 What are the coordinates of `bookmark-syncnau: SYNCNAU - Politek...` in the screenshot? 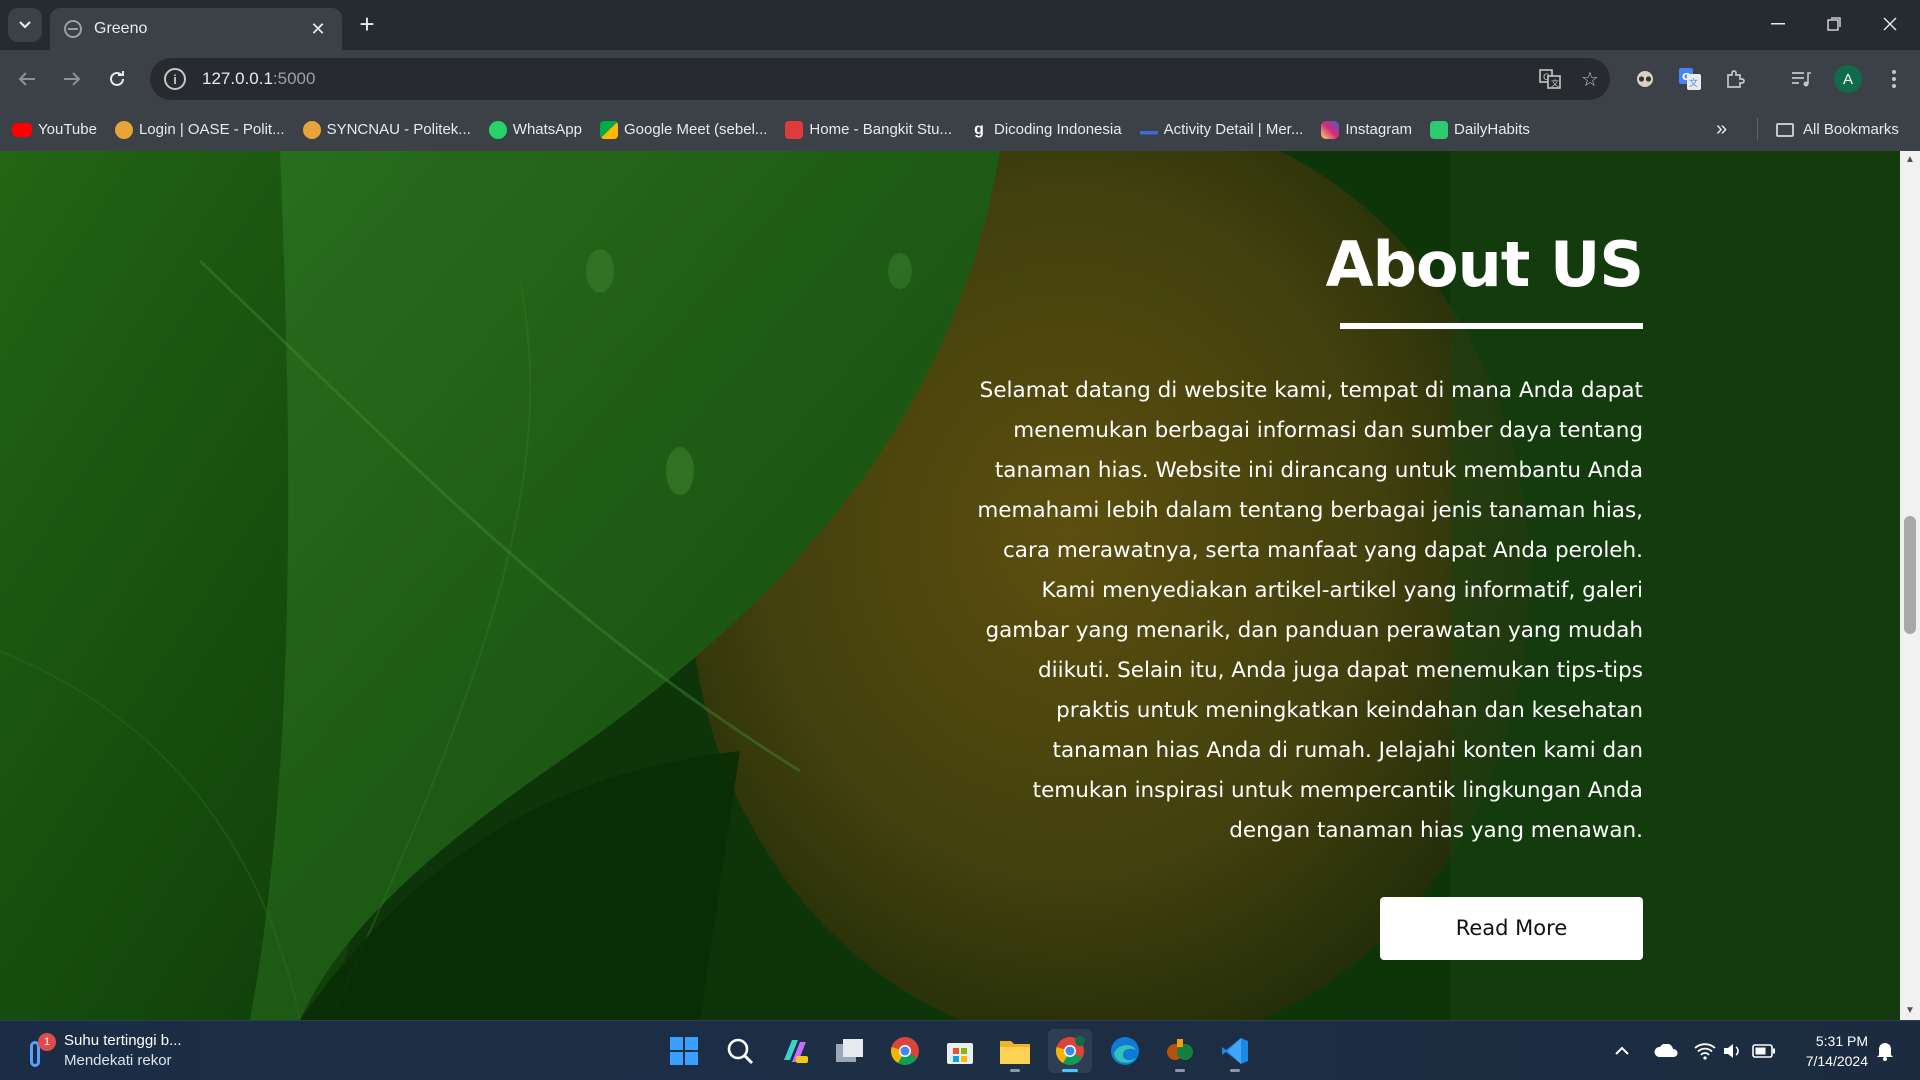 It's located at (386, 129).